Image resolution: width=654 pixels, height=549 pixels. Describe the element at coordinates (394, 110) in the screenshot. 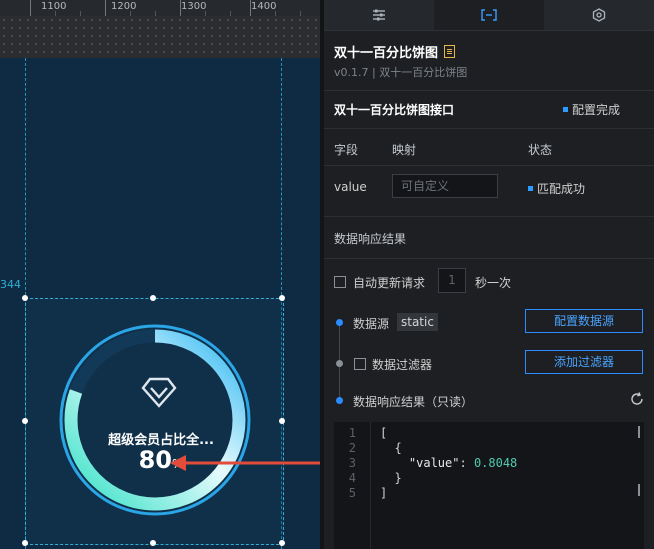

I see `interface-name: 双十一百分比饼图接口` at that location.